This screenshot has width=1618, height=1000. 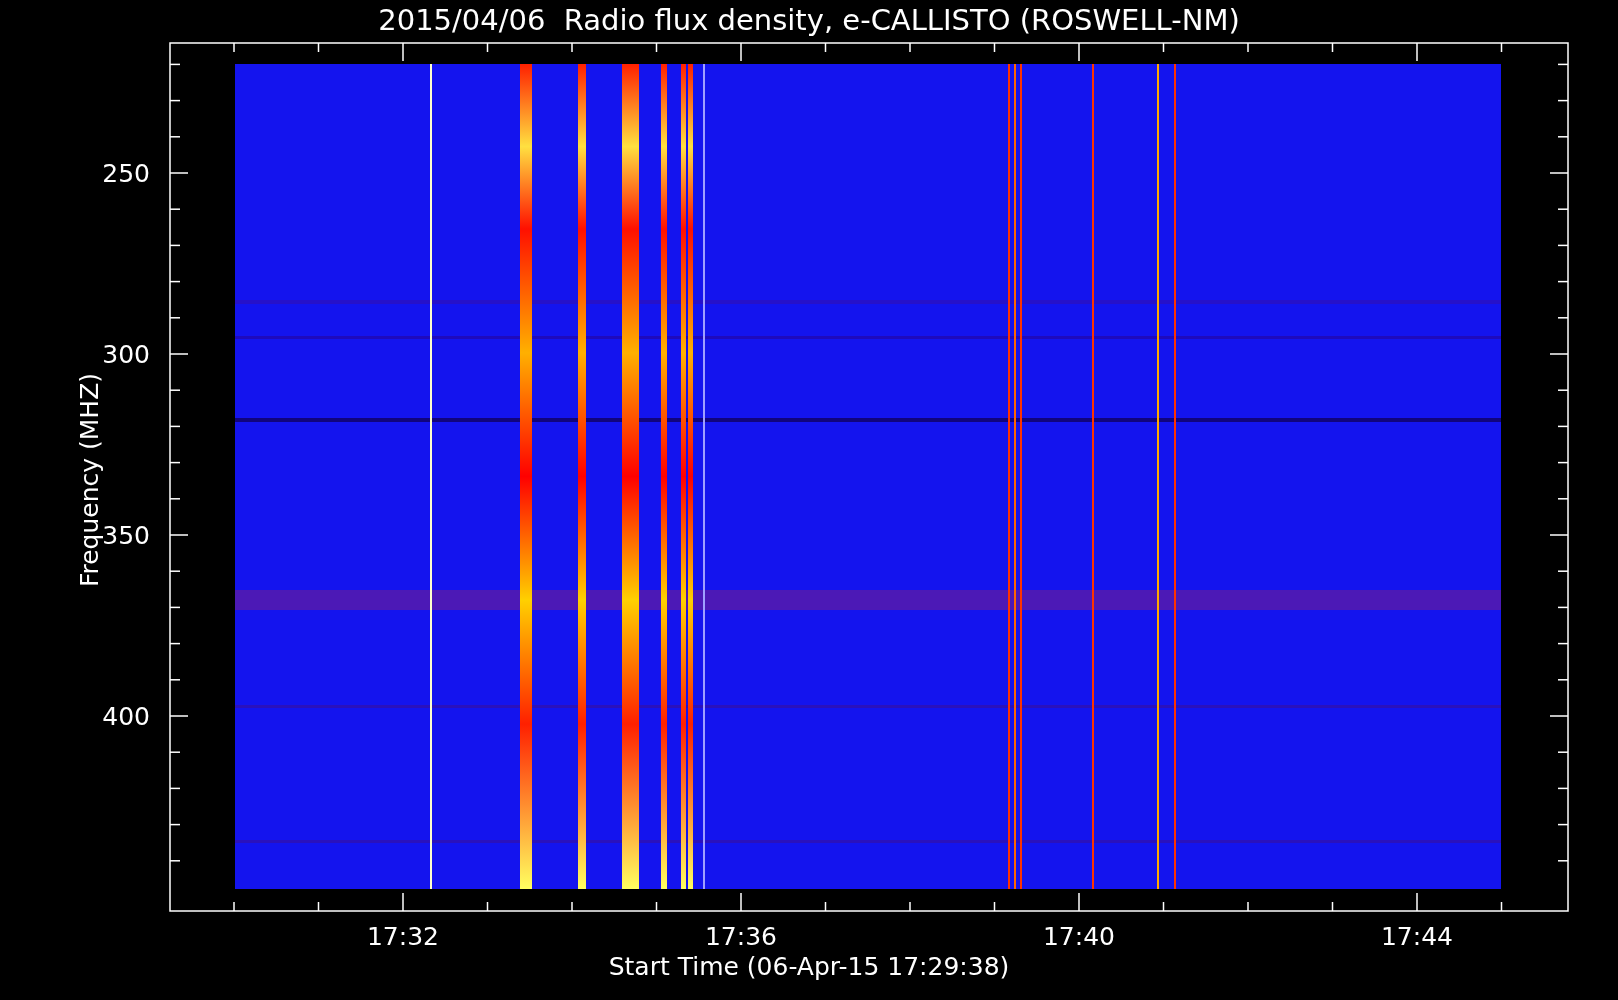 I want to click on y-tick-label: 400, so click(x=126, y=716).